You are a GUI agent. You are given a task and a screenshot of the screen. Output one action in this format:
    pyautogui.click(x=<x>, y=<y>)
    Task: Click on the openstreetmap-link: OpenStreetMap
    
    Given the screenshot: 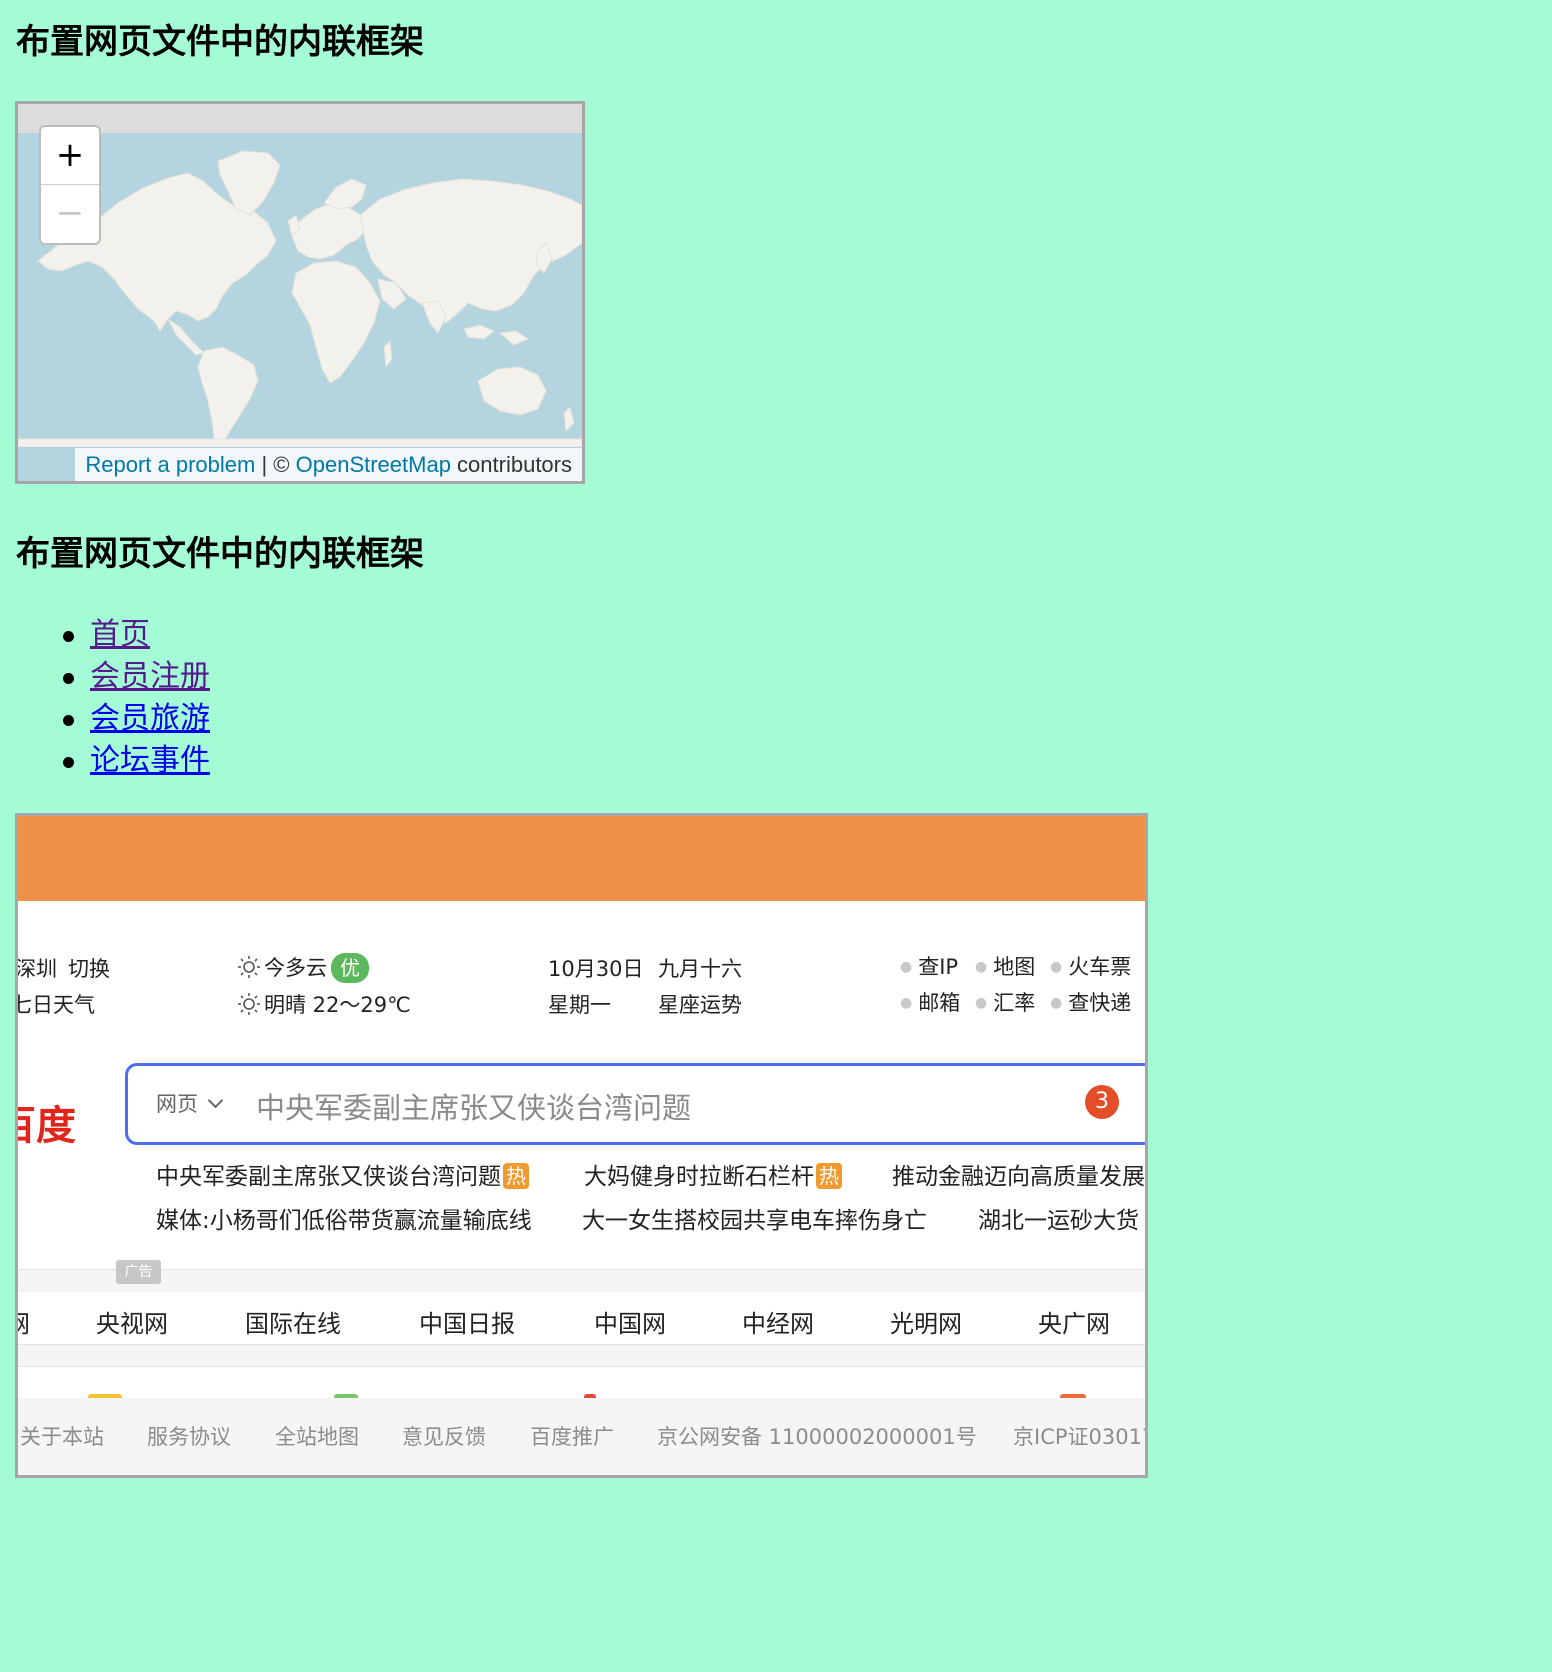 What is the action you would take?
    pyautogui.click(x=373, y=464)
    